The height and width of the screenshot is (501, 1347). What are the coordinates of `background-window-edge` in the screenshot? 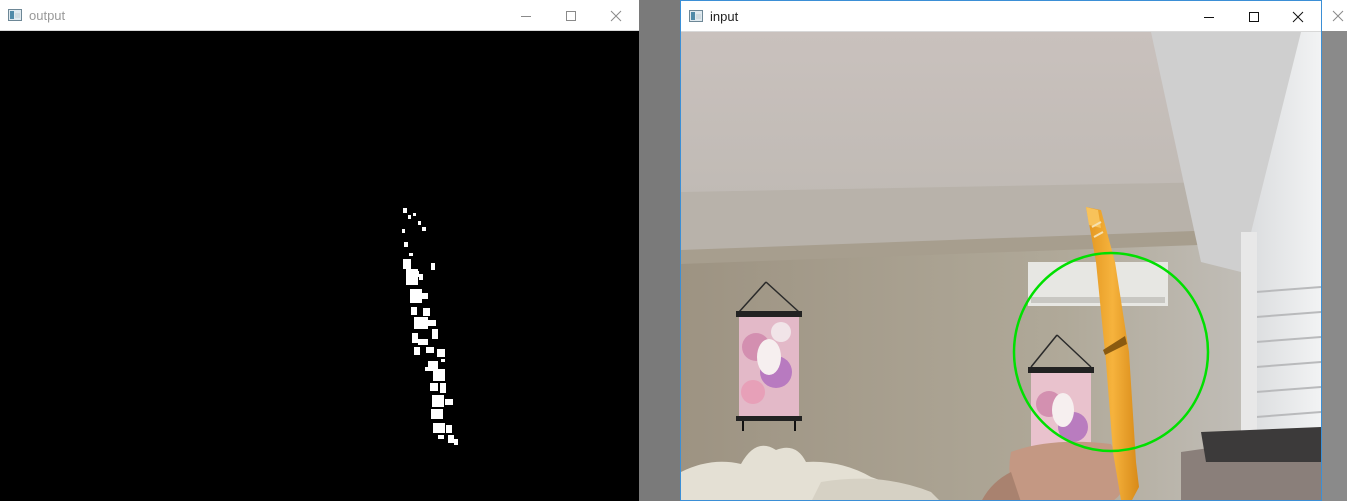 It's located at (1334, 250).